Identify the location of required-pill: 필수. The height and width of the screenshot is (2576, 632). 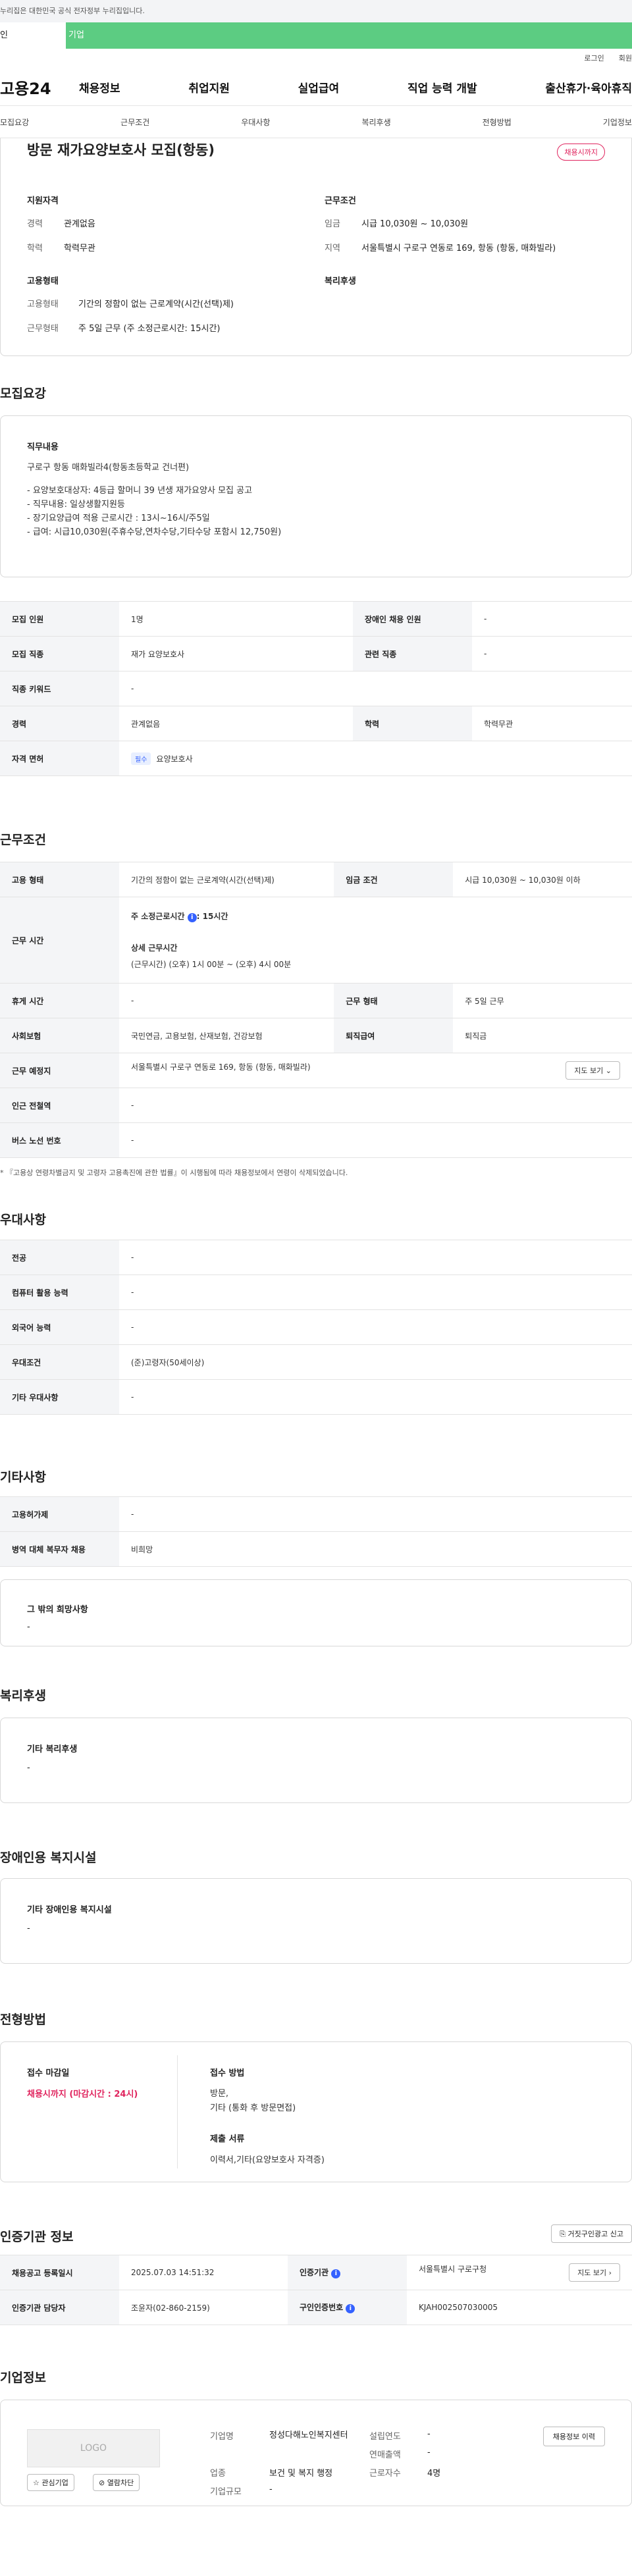
(141, 758).